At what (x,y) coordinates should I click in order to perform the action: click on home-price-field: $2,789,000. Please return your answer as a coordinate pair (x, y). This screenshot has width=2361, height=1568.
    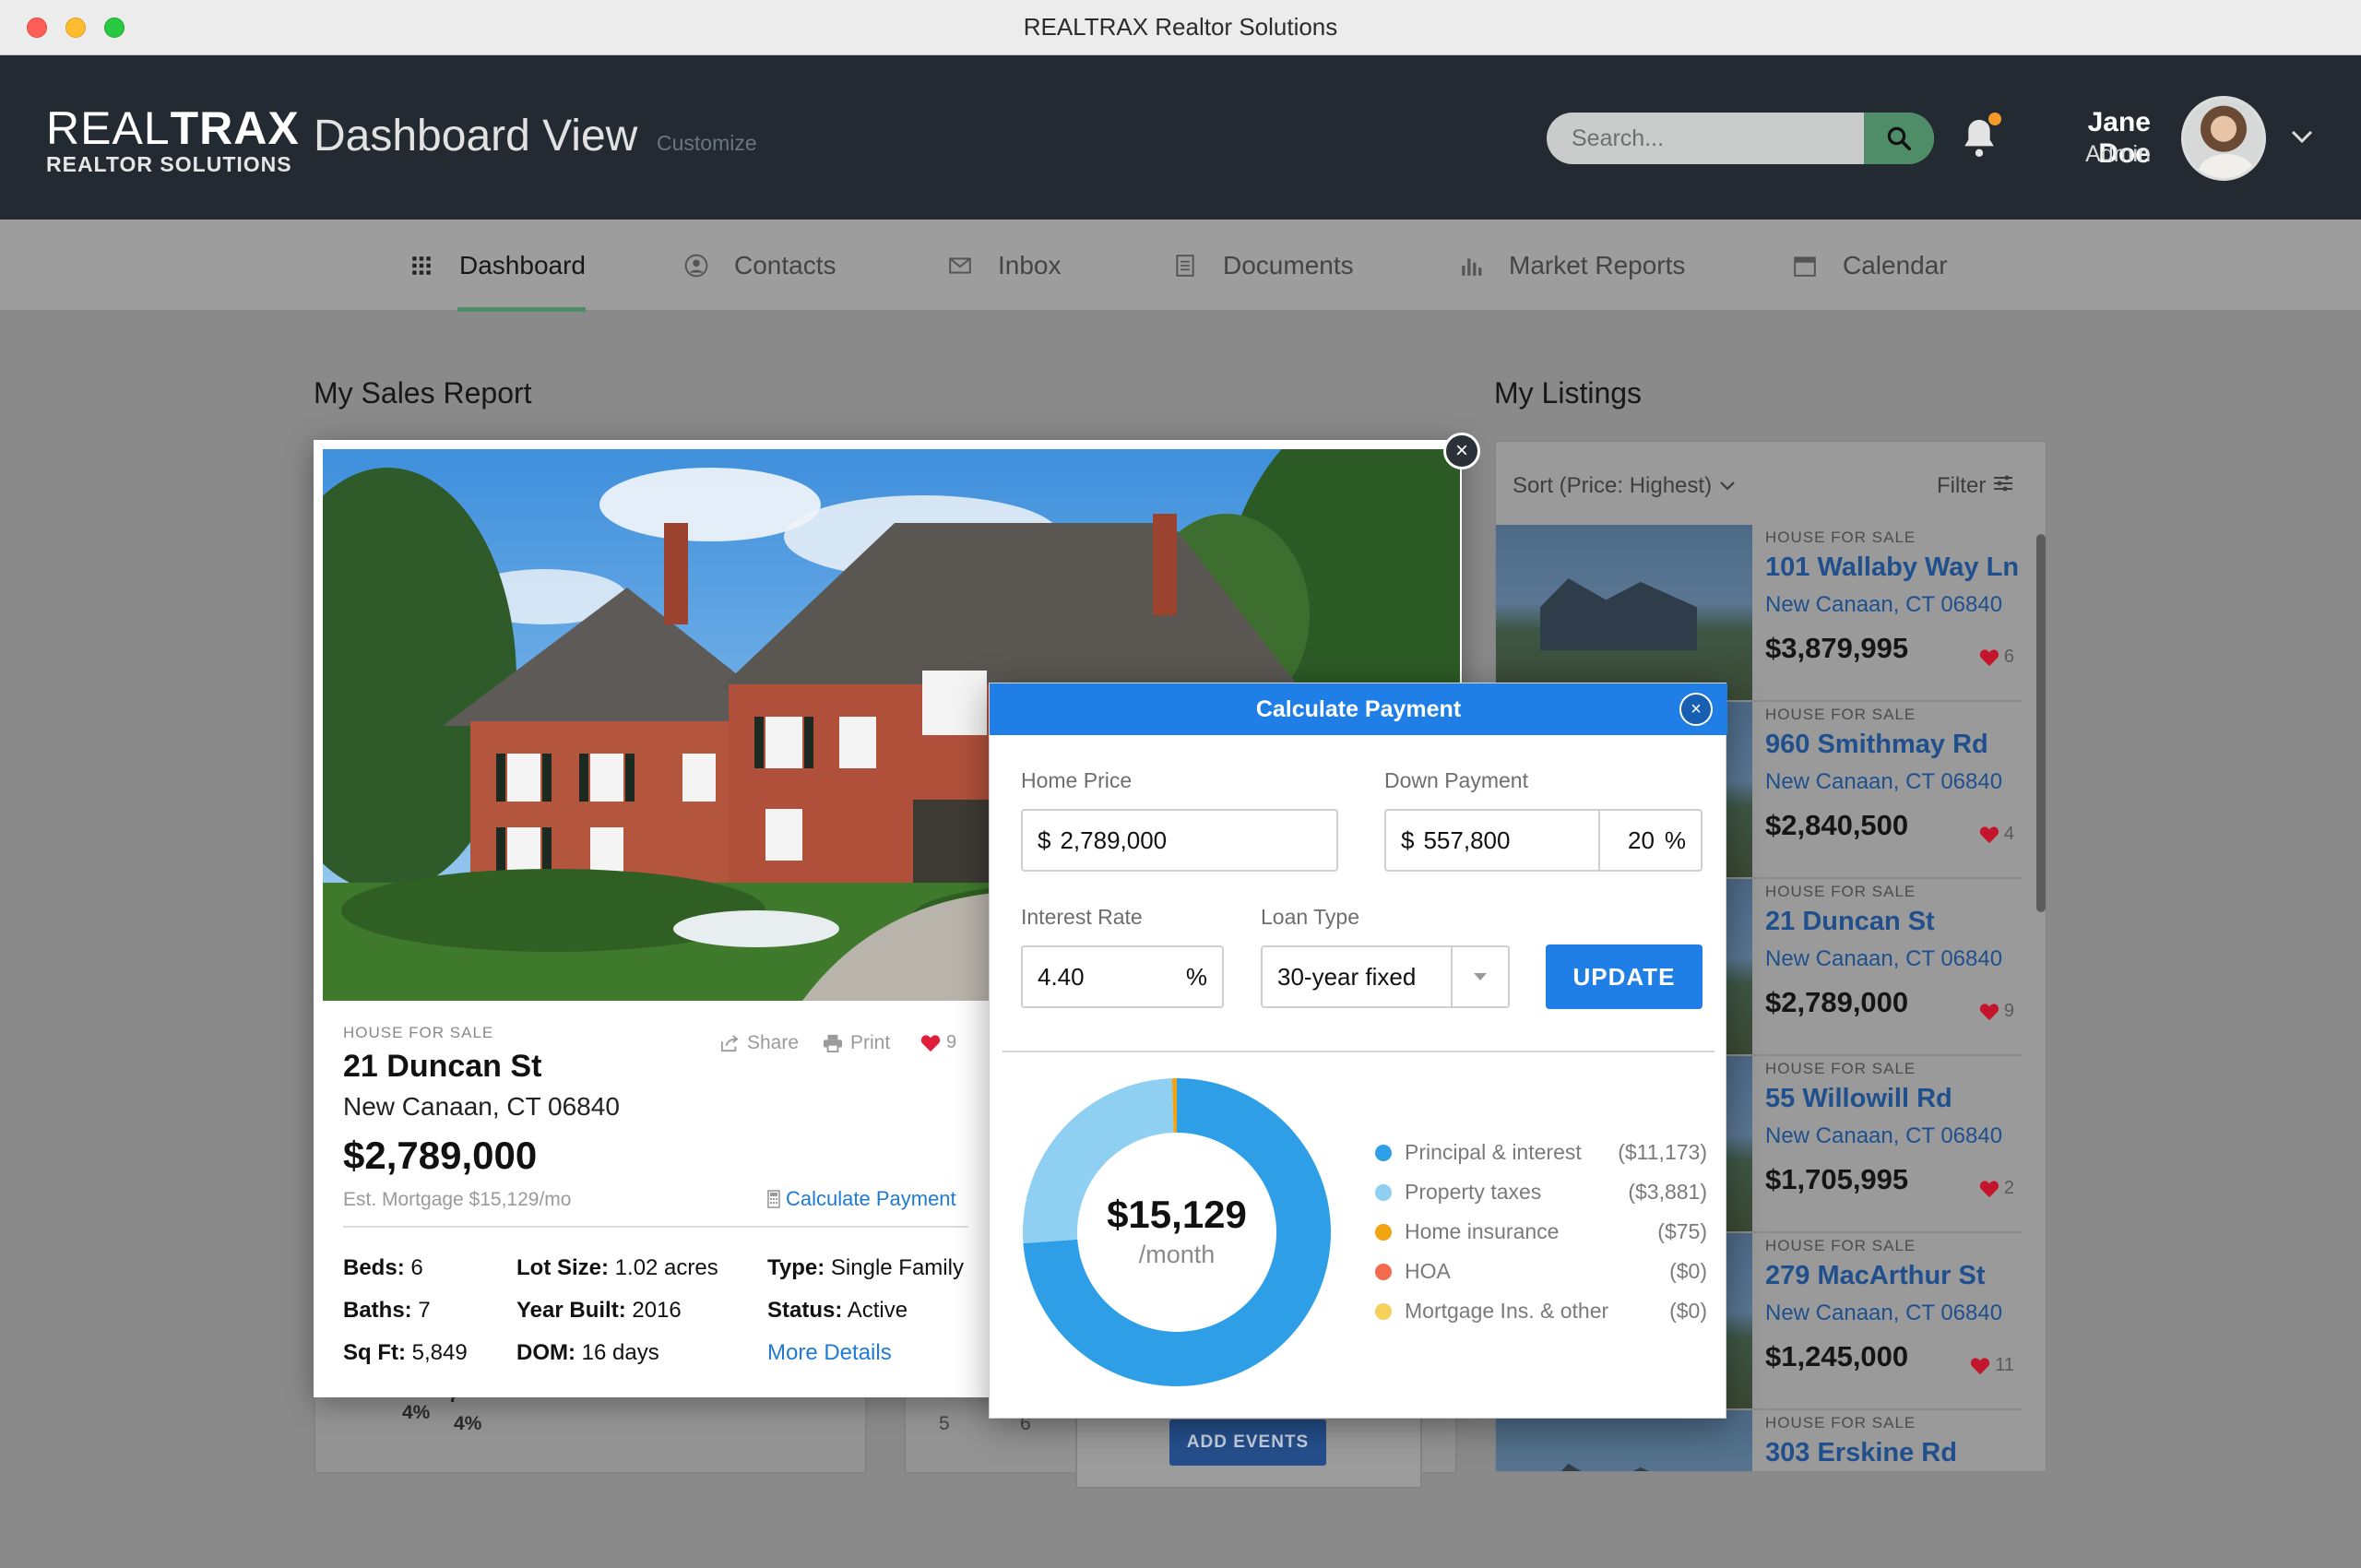
    Looking at the image, I should click on (1179, 840).